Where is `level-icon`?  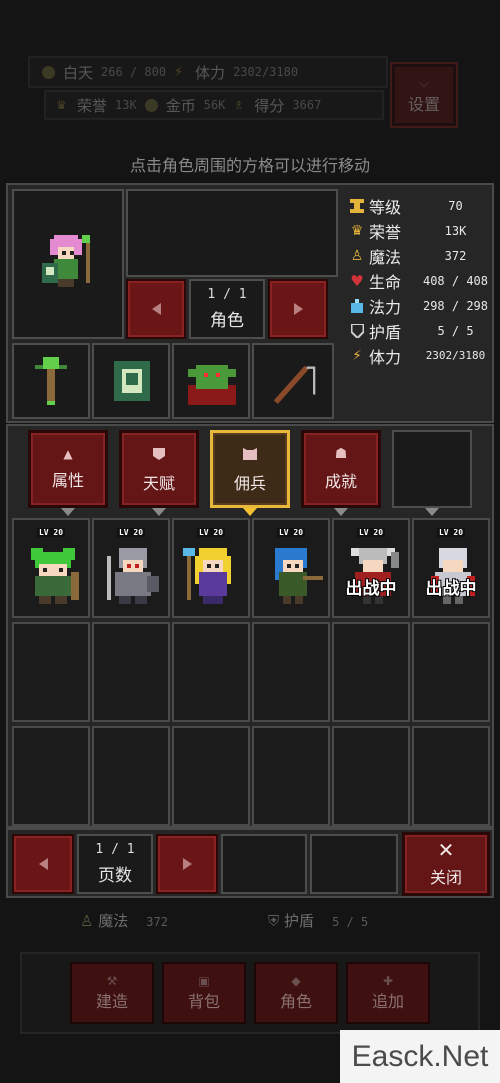 level-icon is located at coordinates (357, 206).